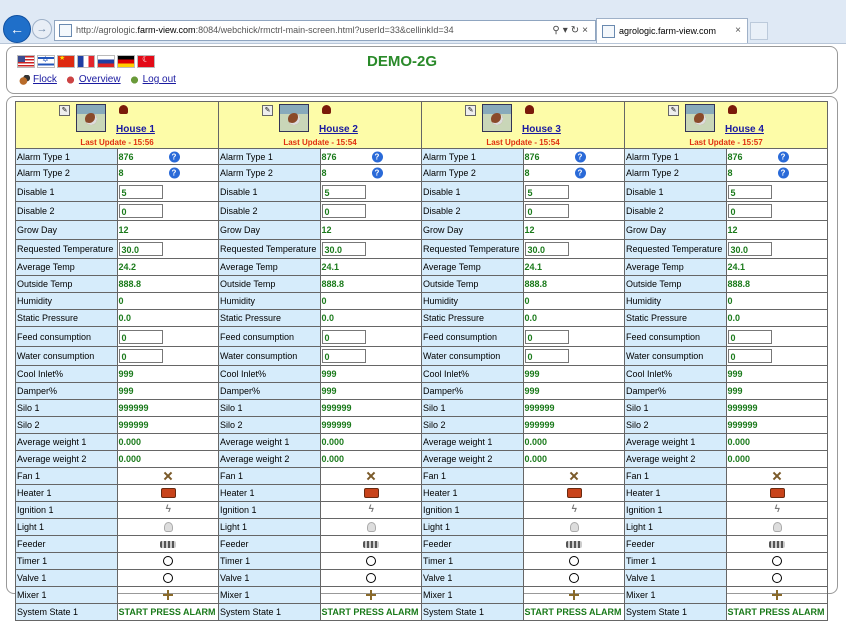 The width and height of the screenshot is (846, 621). Describe the element at coordinates (46, 61) in the screenshot. I see `il-flag-icon` at that location.